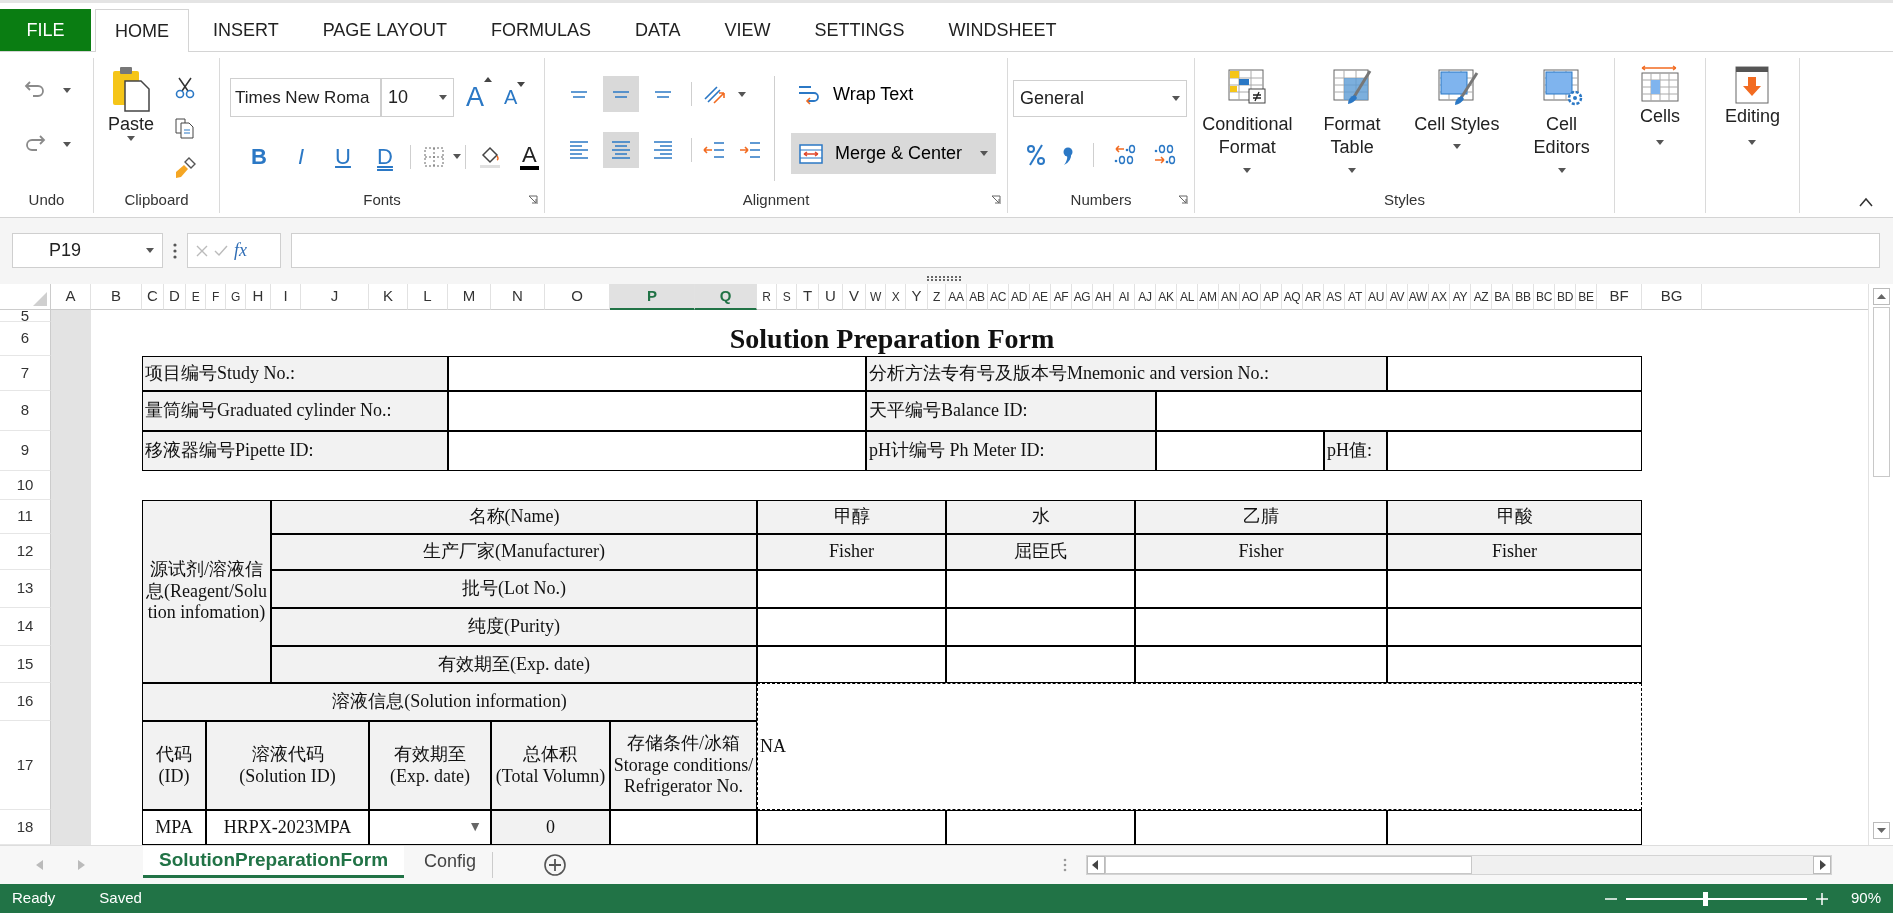 This screenshot has height=913, width=1893. Describe the element at coordinates (1523, 297) in the screenshot. I see `column-header: BB` at that location.